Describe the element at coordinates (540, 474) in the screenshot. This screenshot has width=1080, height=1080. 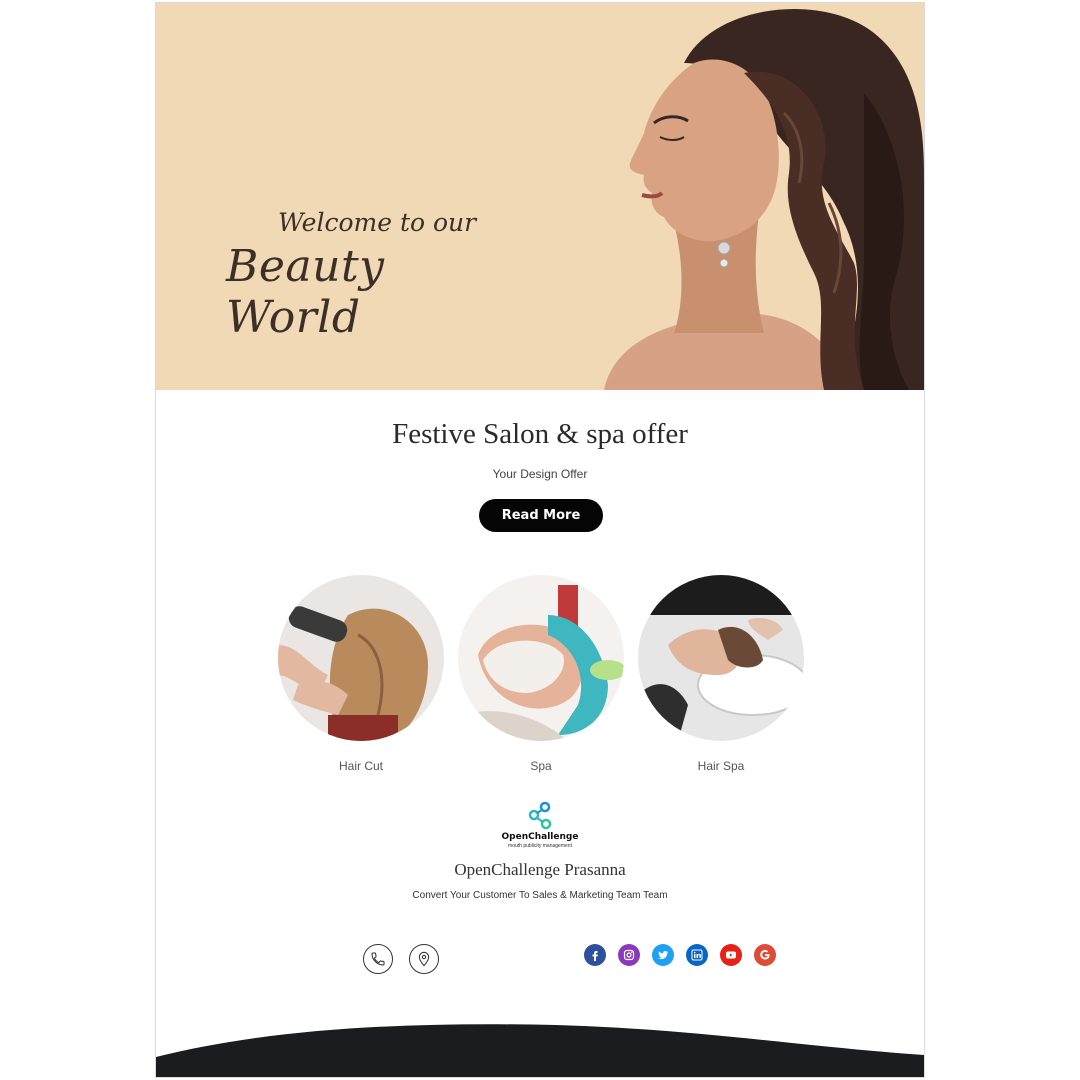
I see `offer-subtitle: Your Design Offer` at that location.